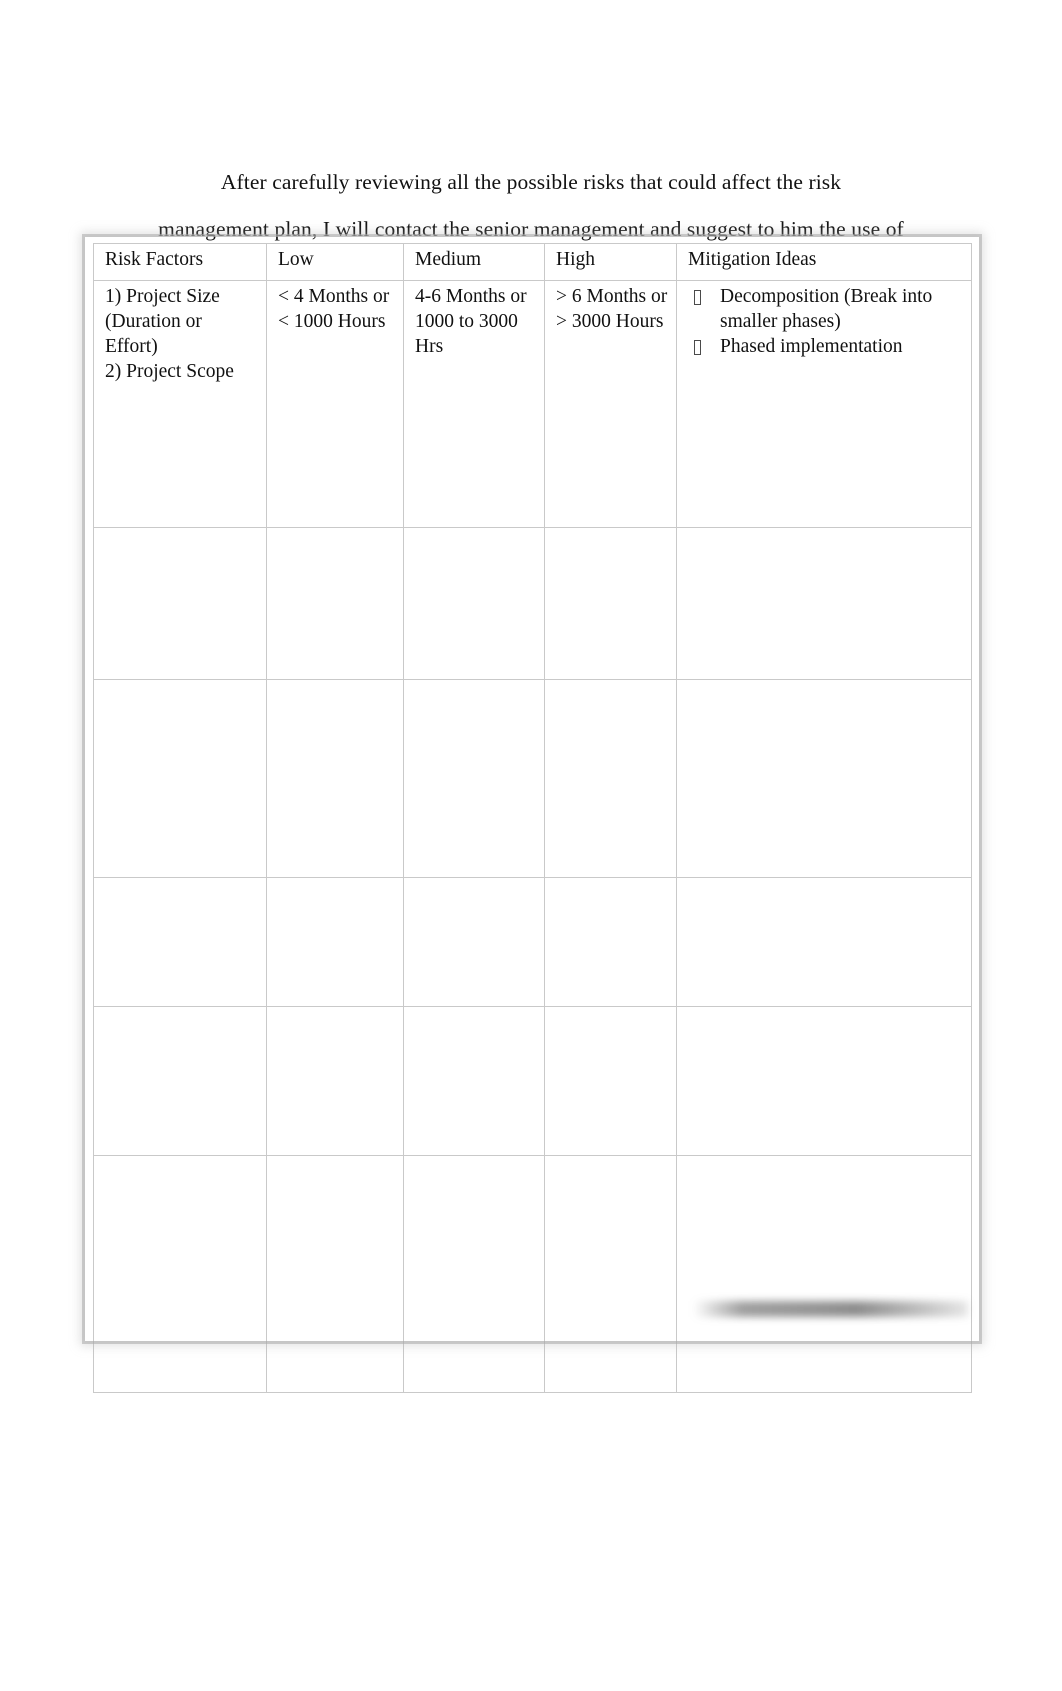 This screenshot has height=1691, width=1062. I want to click on high-line-1: > 6 Months or, so click(612, 296).